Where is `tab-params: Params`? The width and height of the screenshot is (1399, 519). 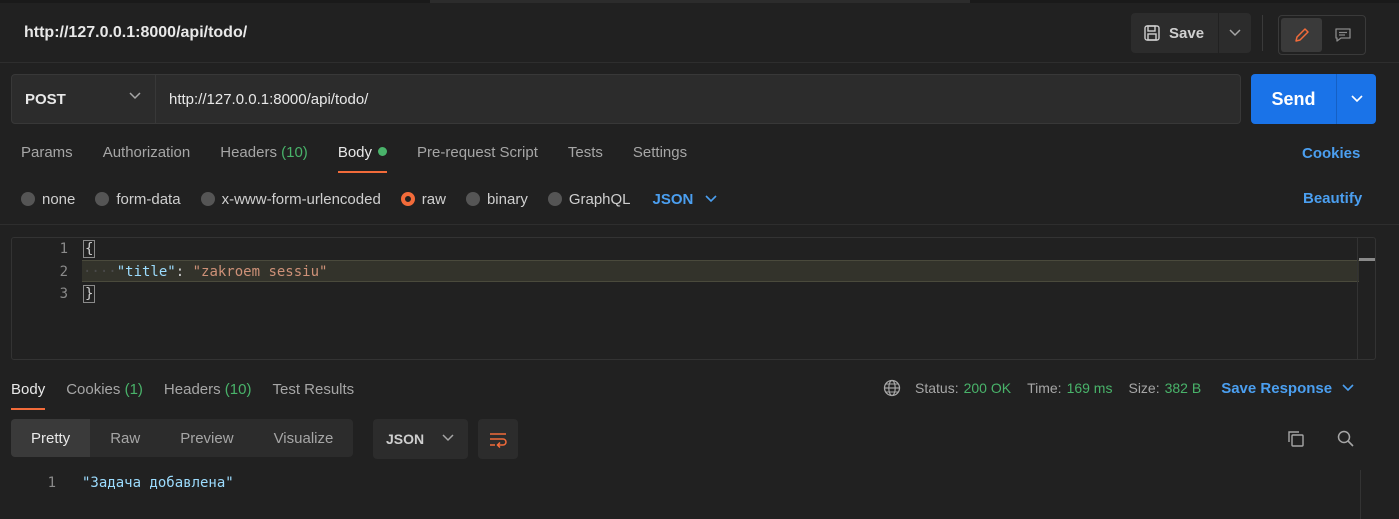 tab-params: Params is located at coordinates (47, 158).